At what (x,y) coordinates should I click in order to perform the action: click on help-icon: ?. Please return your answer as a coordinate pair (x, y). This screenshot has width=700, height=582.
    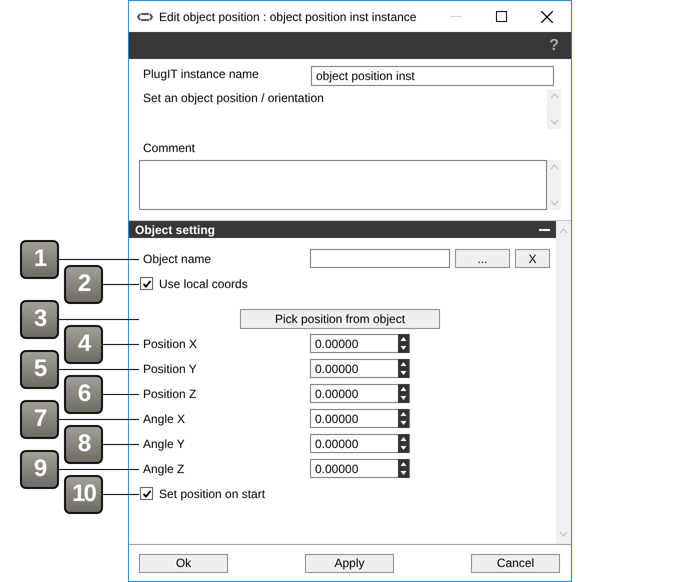
    Looking at the image, I should click on (554, 45).